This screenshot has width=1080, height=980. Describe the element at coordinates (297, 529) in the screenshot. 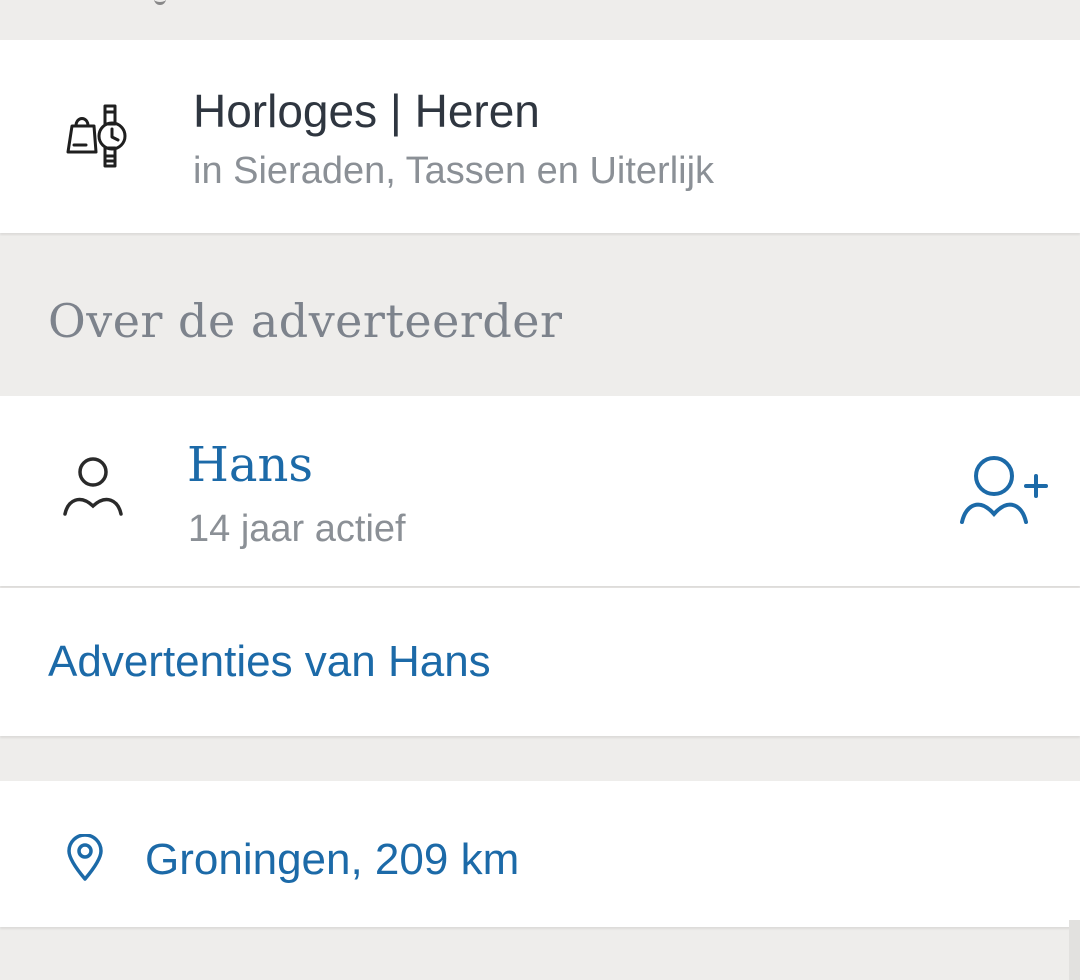

I see `advertiser-active-since: 14 jaar actief` at that location.